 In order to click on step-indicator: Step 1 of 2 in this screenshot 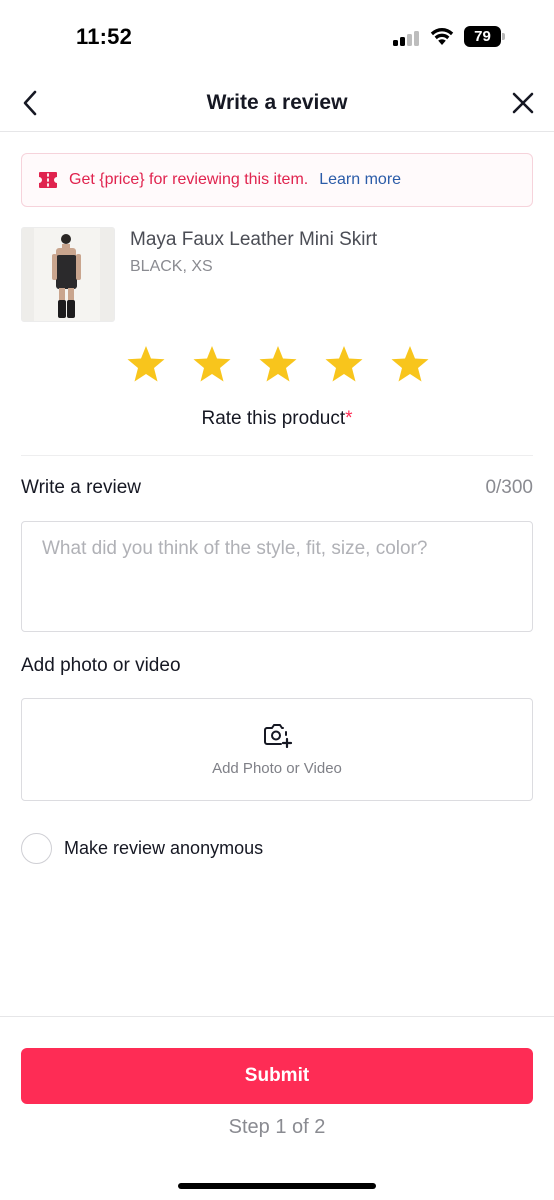, I will do `click(277, 1127)`.